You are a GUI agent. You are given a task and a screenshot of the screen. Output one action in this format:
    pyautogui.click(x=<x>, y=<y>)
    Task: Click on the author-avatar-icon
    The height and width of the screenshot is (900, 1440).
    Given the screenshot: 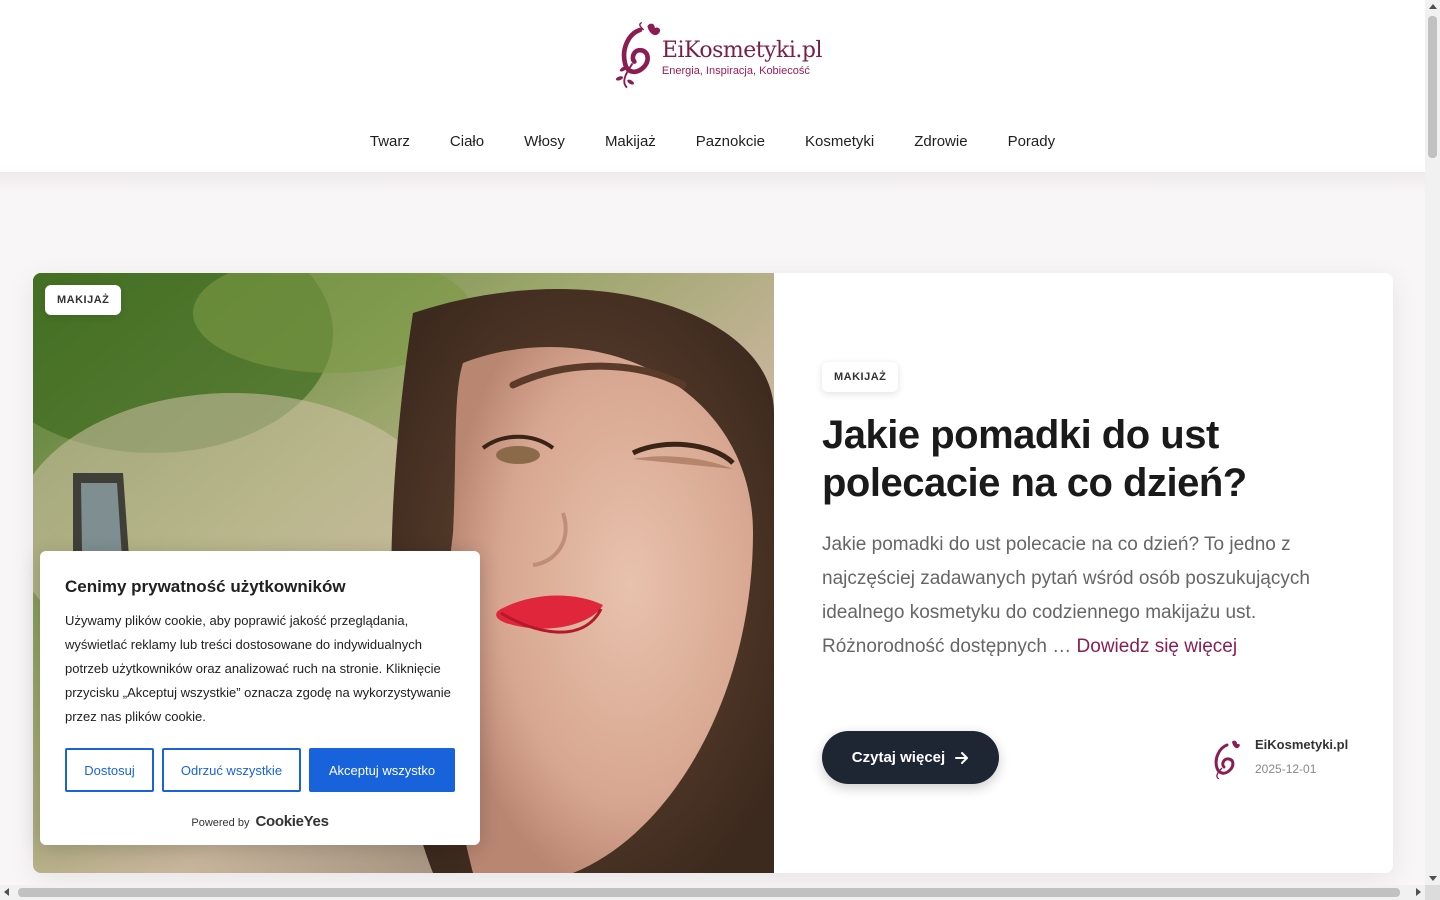 What is the action you would take?
    pyautogui.click(x=1226, y=759)
    